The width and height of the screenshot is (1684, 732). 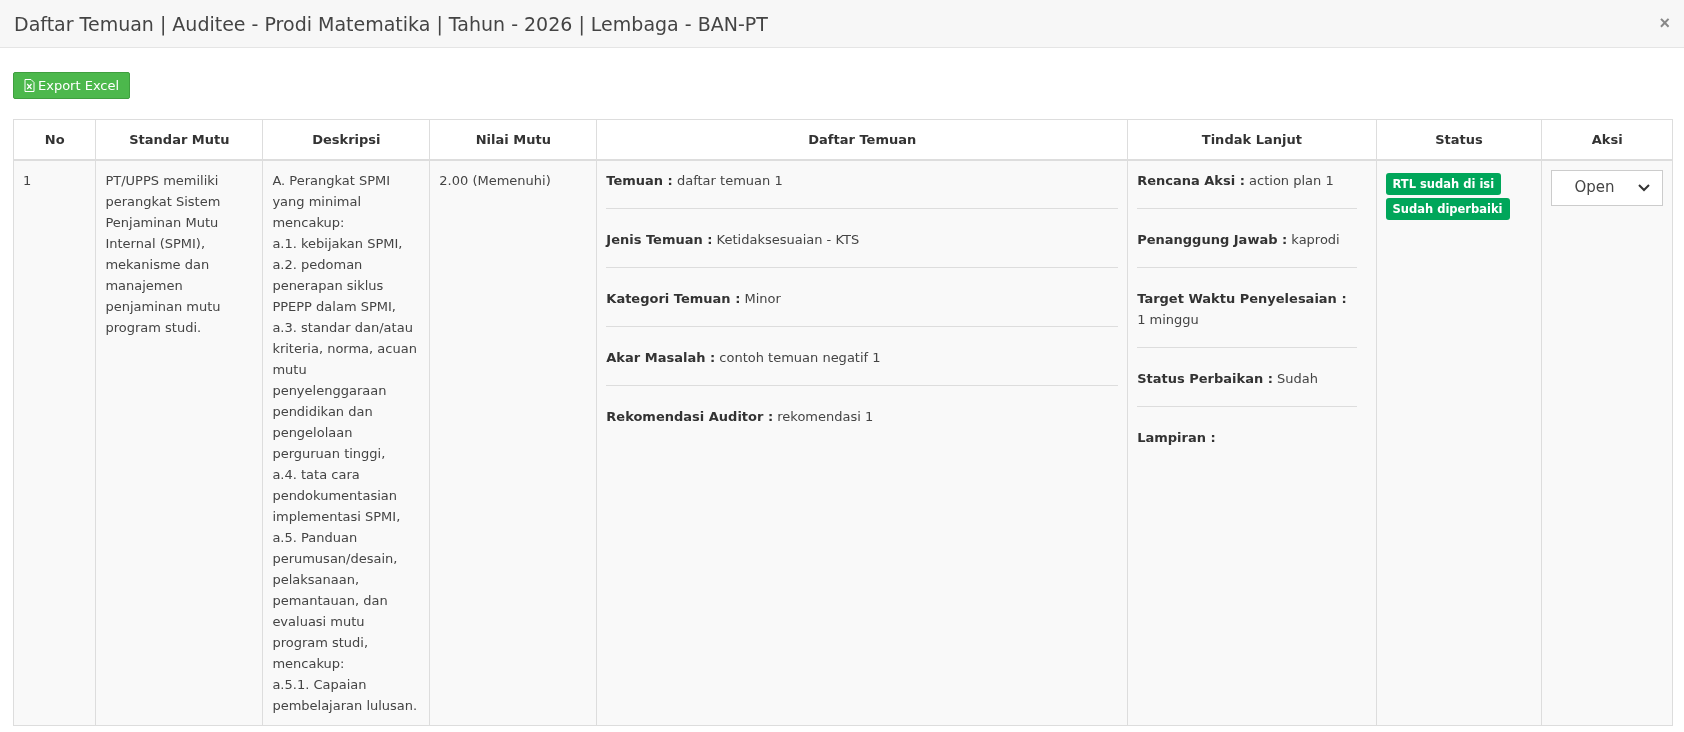 What do you see at coordinates (179, 139) in the screenshot?
I see `column-header: Standar Mutu` at bounding box center [179, 139].